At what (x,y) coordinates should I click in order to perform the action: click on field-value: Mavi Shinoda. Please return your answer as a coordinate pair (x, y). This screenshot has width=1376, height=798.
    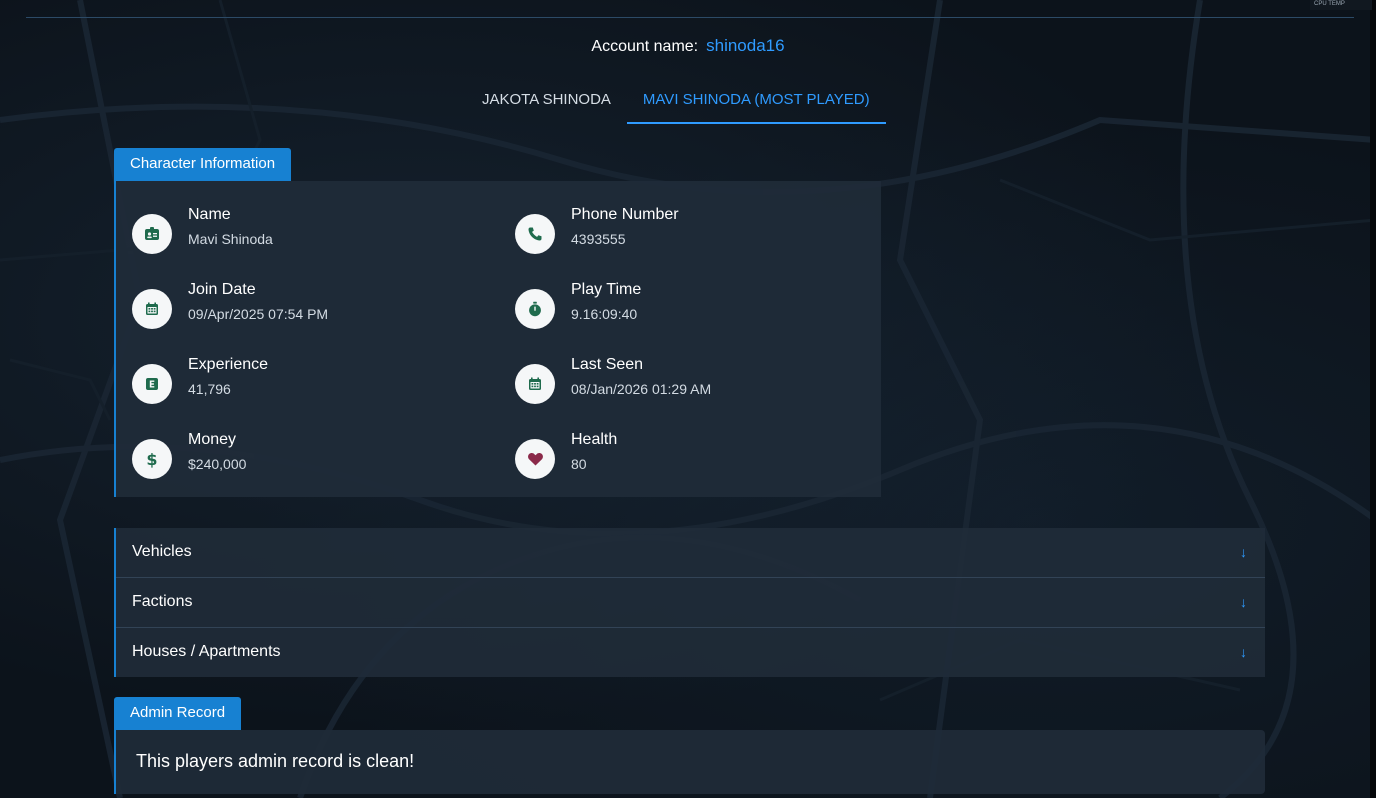
    Looking at the image, I should click on (230, 239).